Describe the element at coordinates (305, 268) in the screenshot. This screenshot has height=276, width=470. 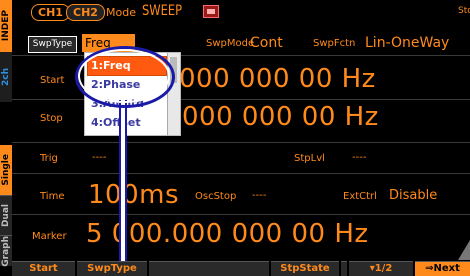
I see `softkey-stpstate: StpState` at that location.